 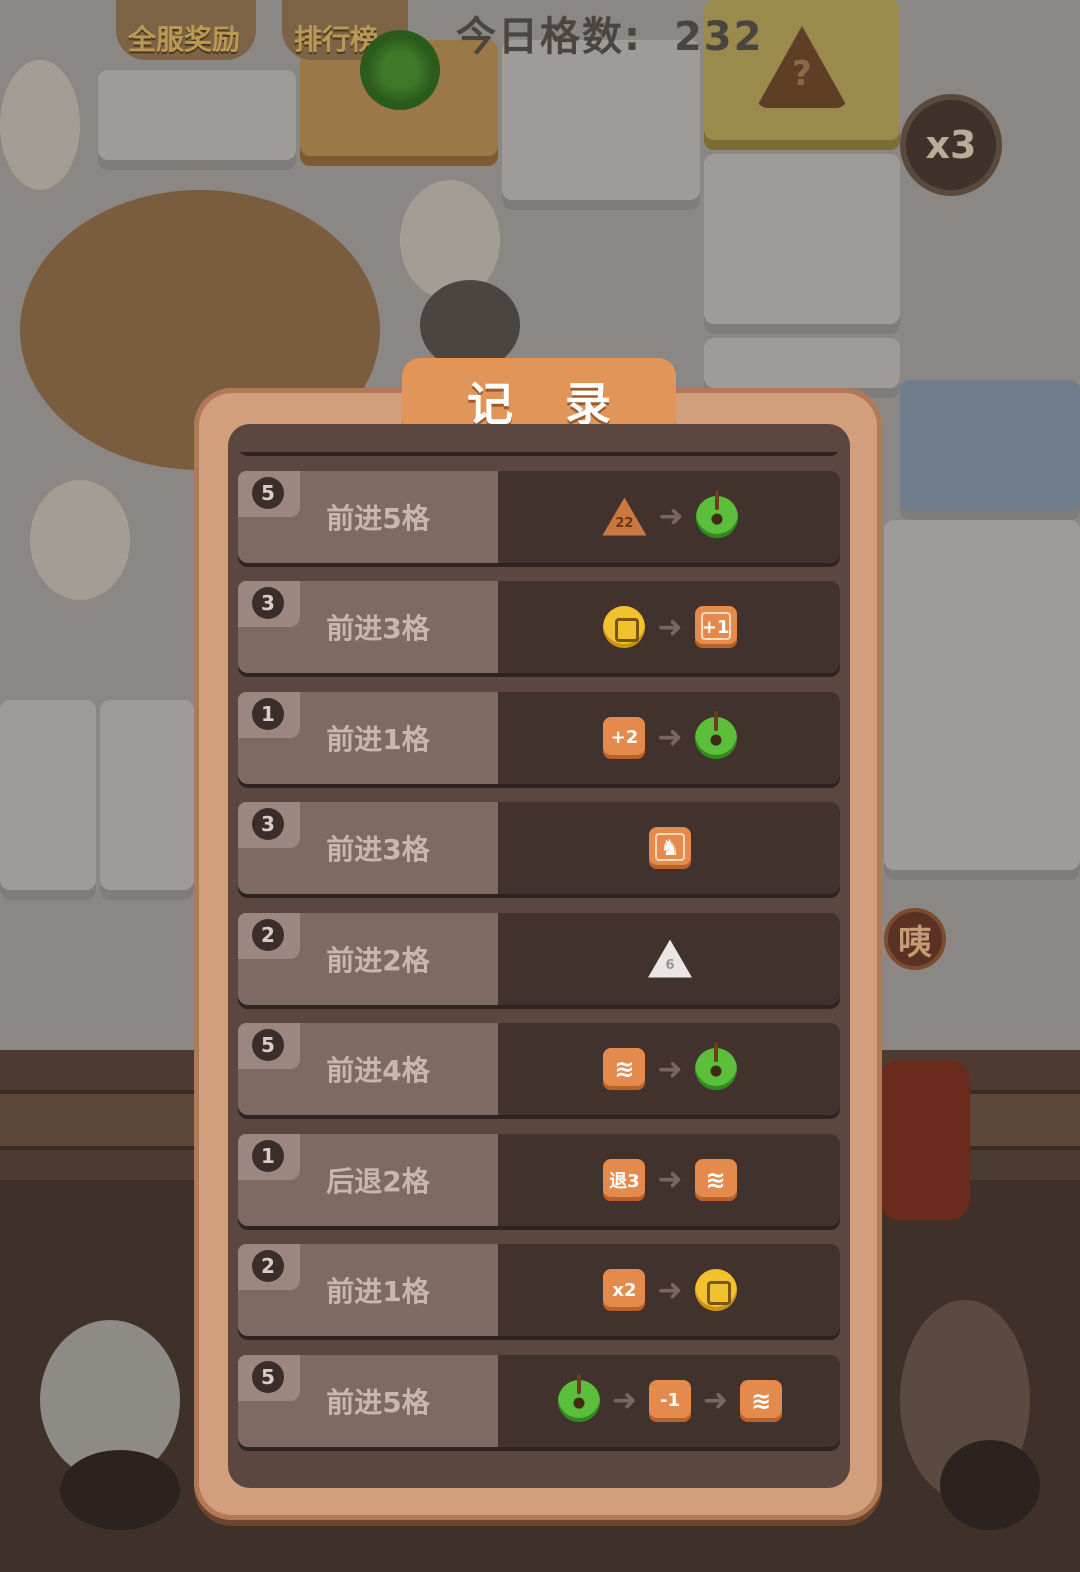 I want to click on record-move-cell: 5 前进4格, so click(x=368, y=1069).